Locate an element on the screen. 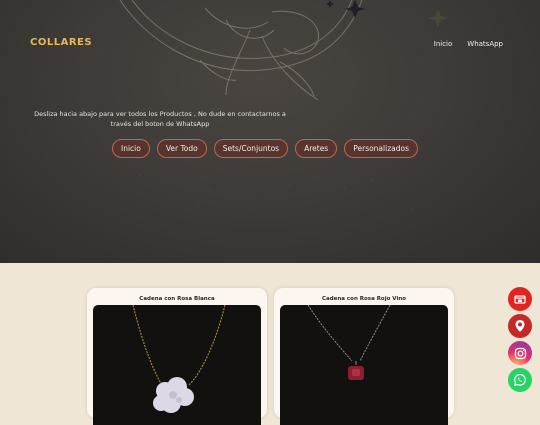 This screenshot has height=425, width=540. store-button is located at coordinates (520, 299).